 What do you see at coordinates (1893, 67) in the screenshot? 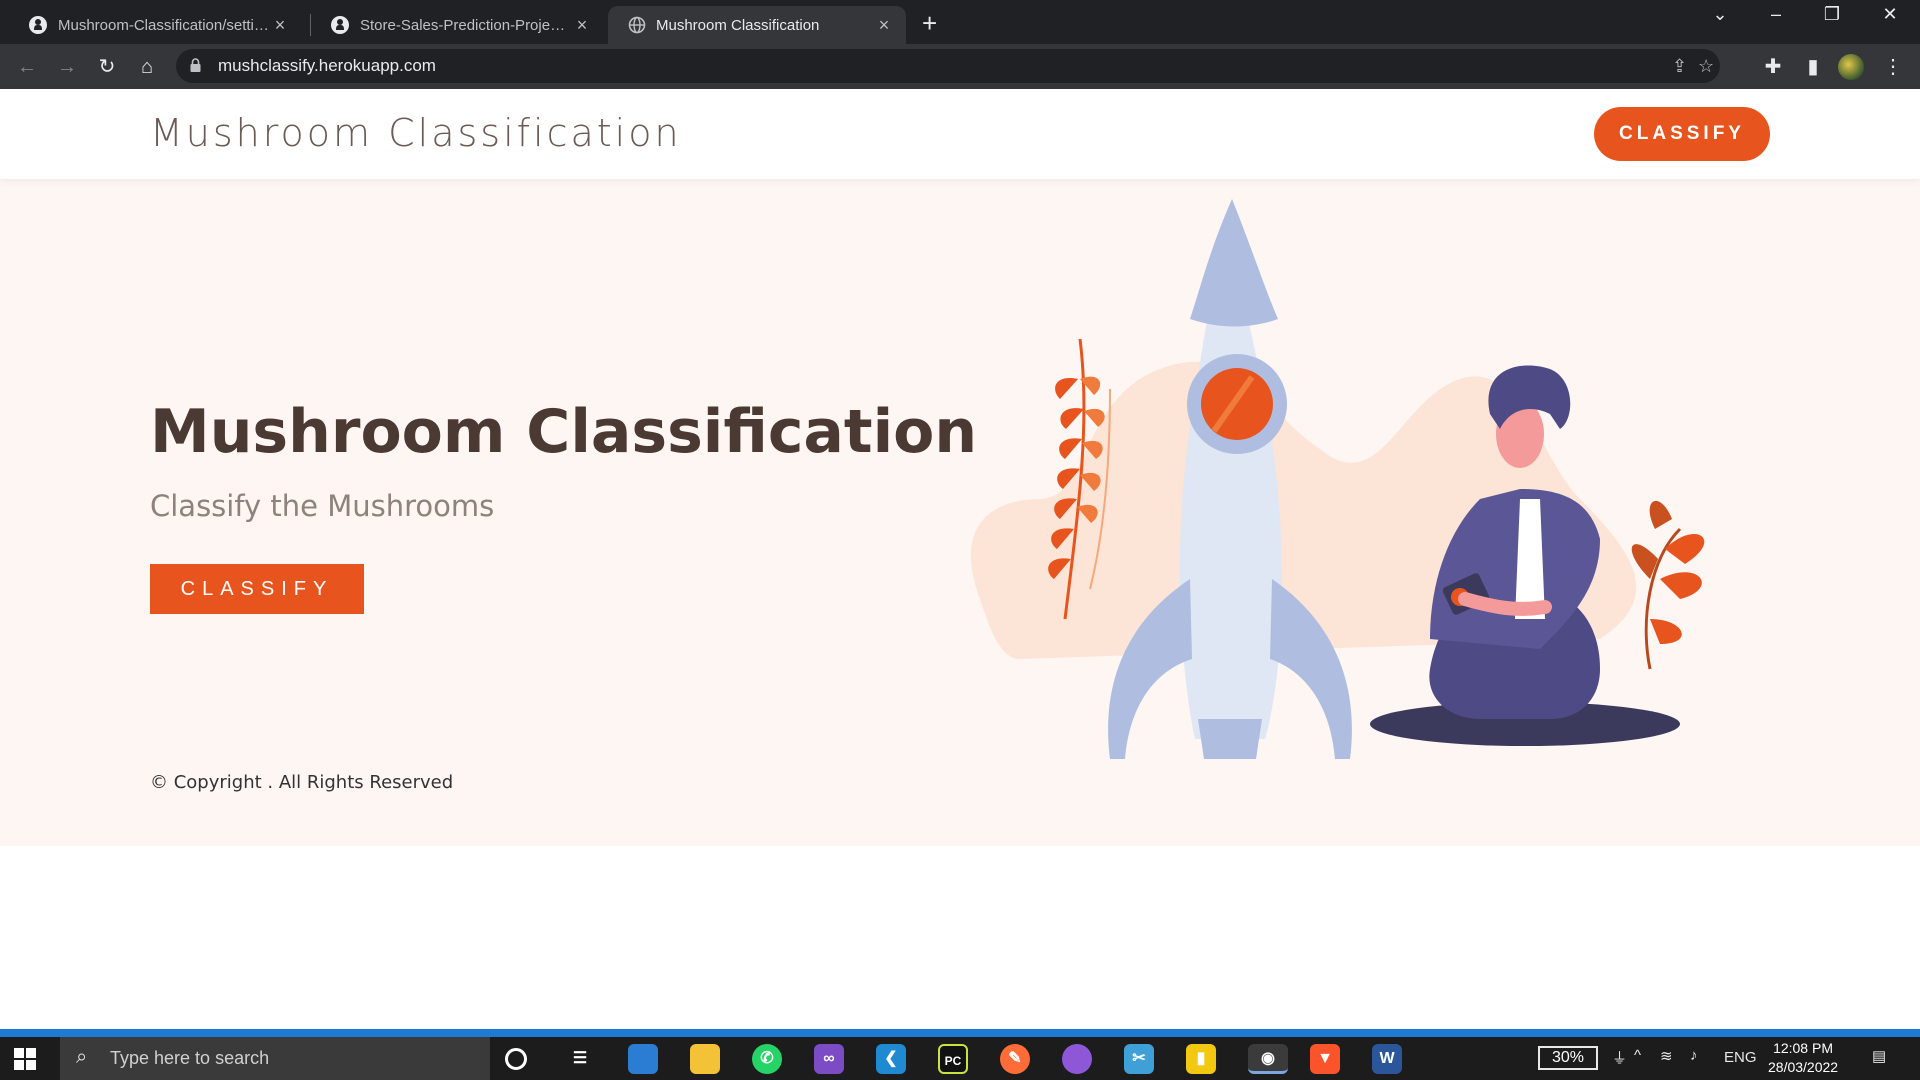
I see `menu-icon: ⋮` at bounding box center [1893, 67].